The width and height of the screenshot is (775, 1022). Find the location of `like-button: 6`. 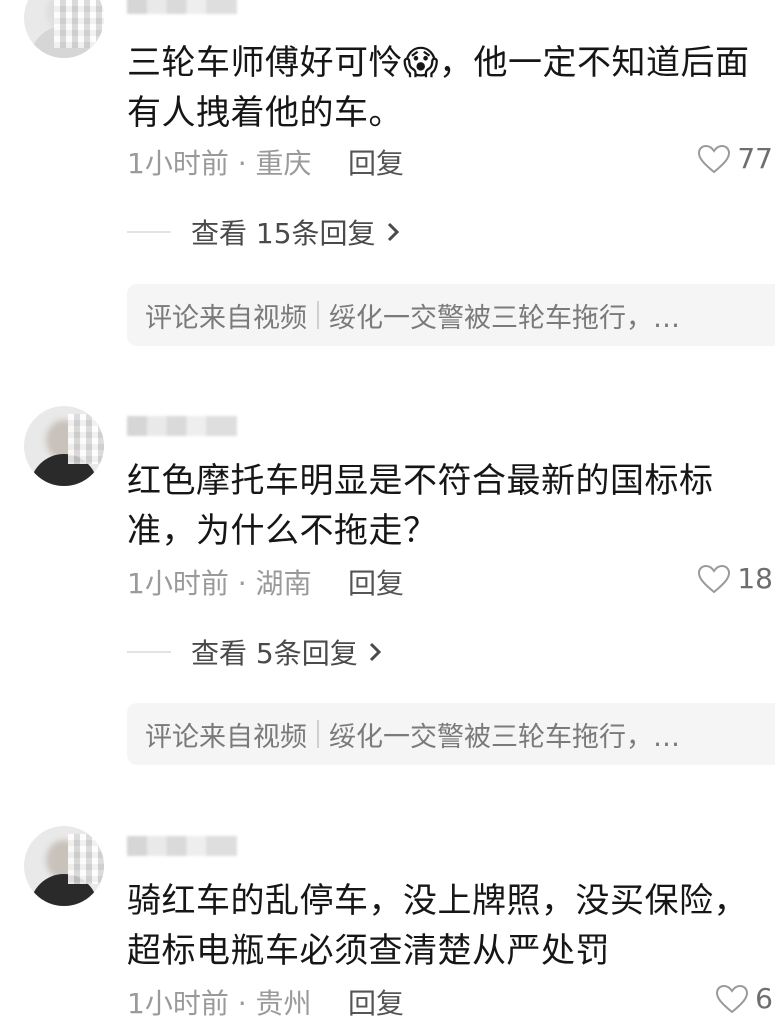

like-button: 6 is located at coordinates (744, 998).